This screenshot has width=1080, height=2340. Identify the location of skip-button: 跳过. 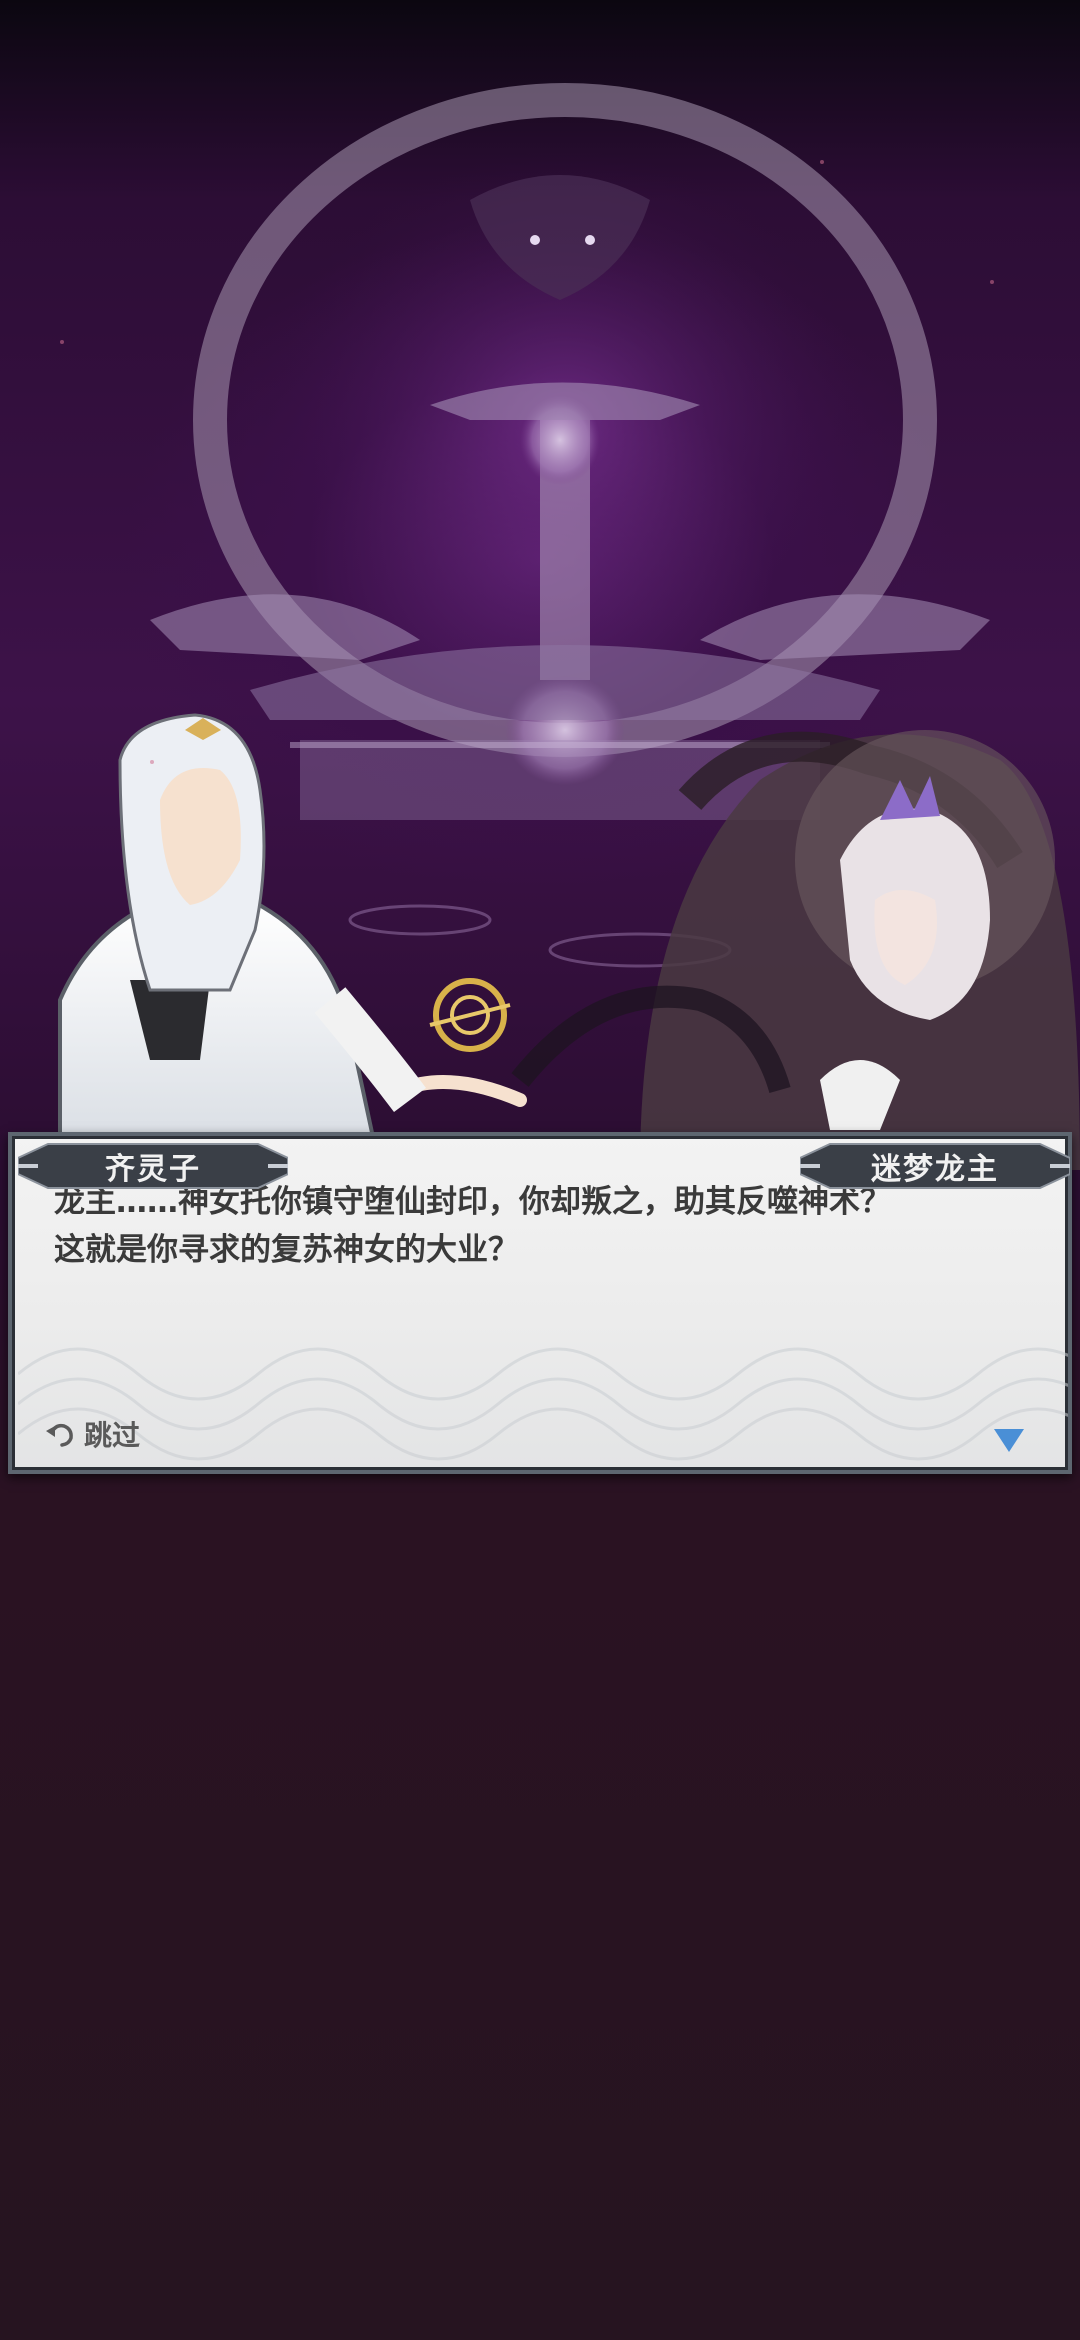
(91, 1434).